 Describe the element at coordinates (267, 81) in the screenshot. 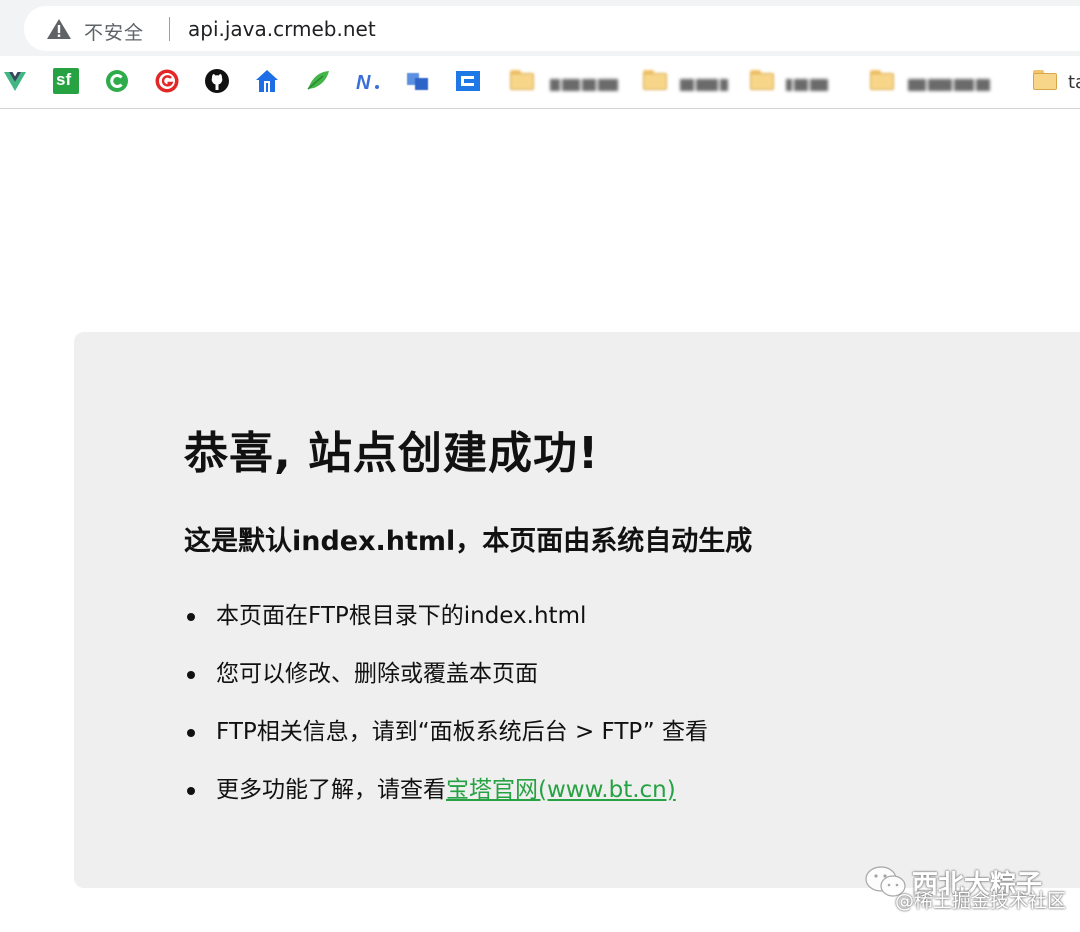

I see `blue-home-bookmark-icon` at that location.